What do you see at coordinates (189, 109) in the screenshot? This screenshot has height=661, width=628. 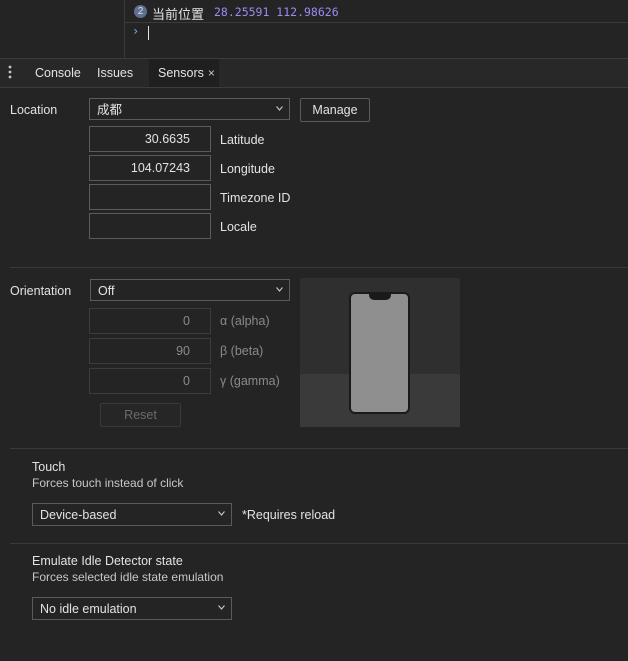 I see `location-select: 成都` at bounding box center [189, 109].